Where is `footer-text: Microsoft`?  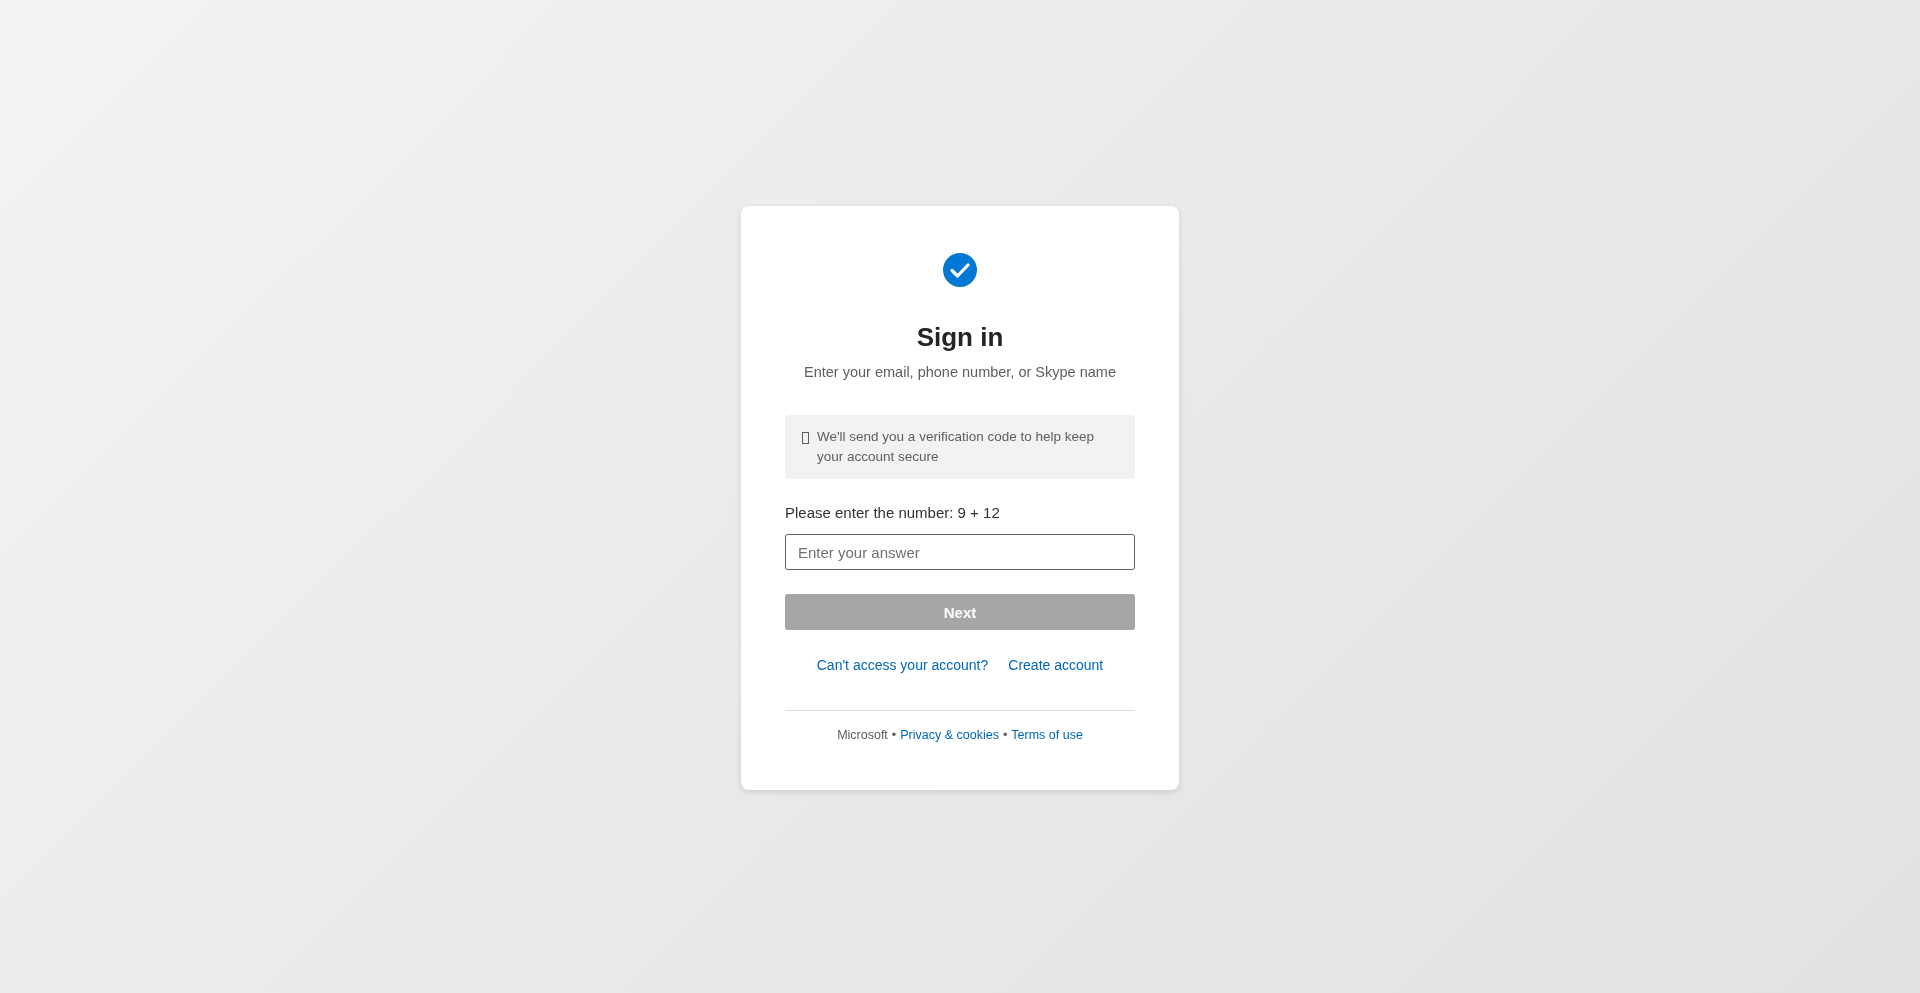 footer-text: Microsoft is located at coordinates (862, 735).